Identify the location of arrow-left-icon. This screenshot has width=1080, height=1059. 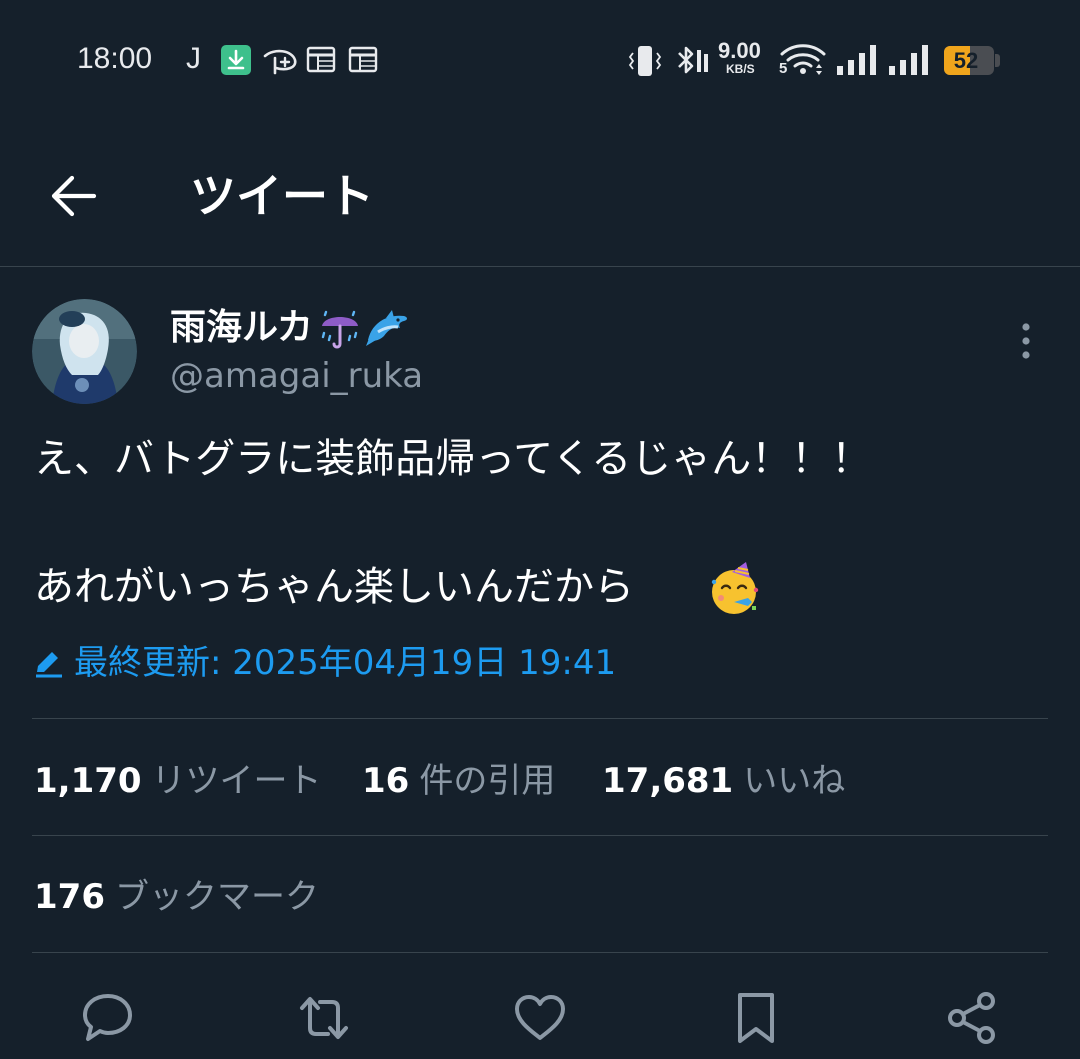
(74, 196).